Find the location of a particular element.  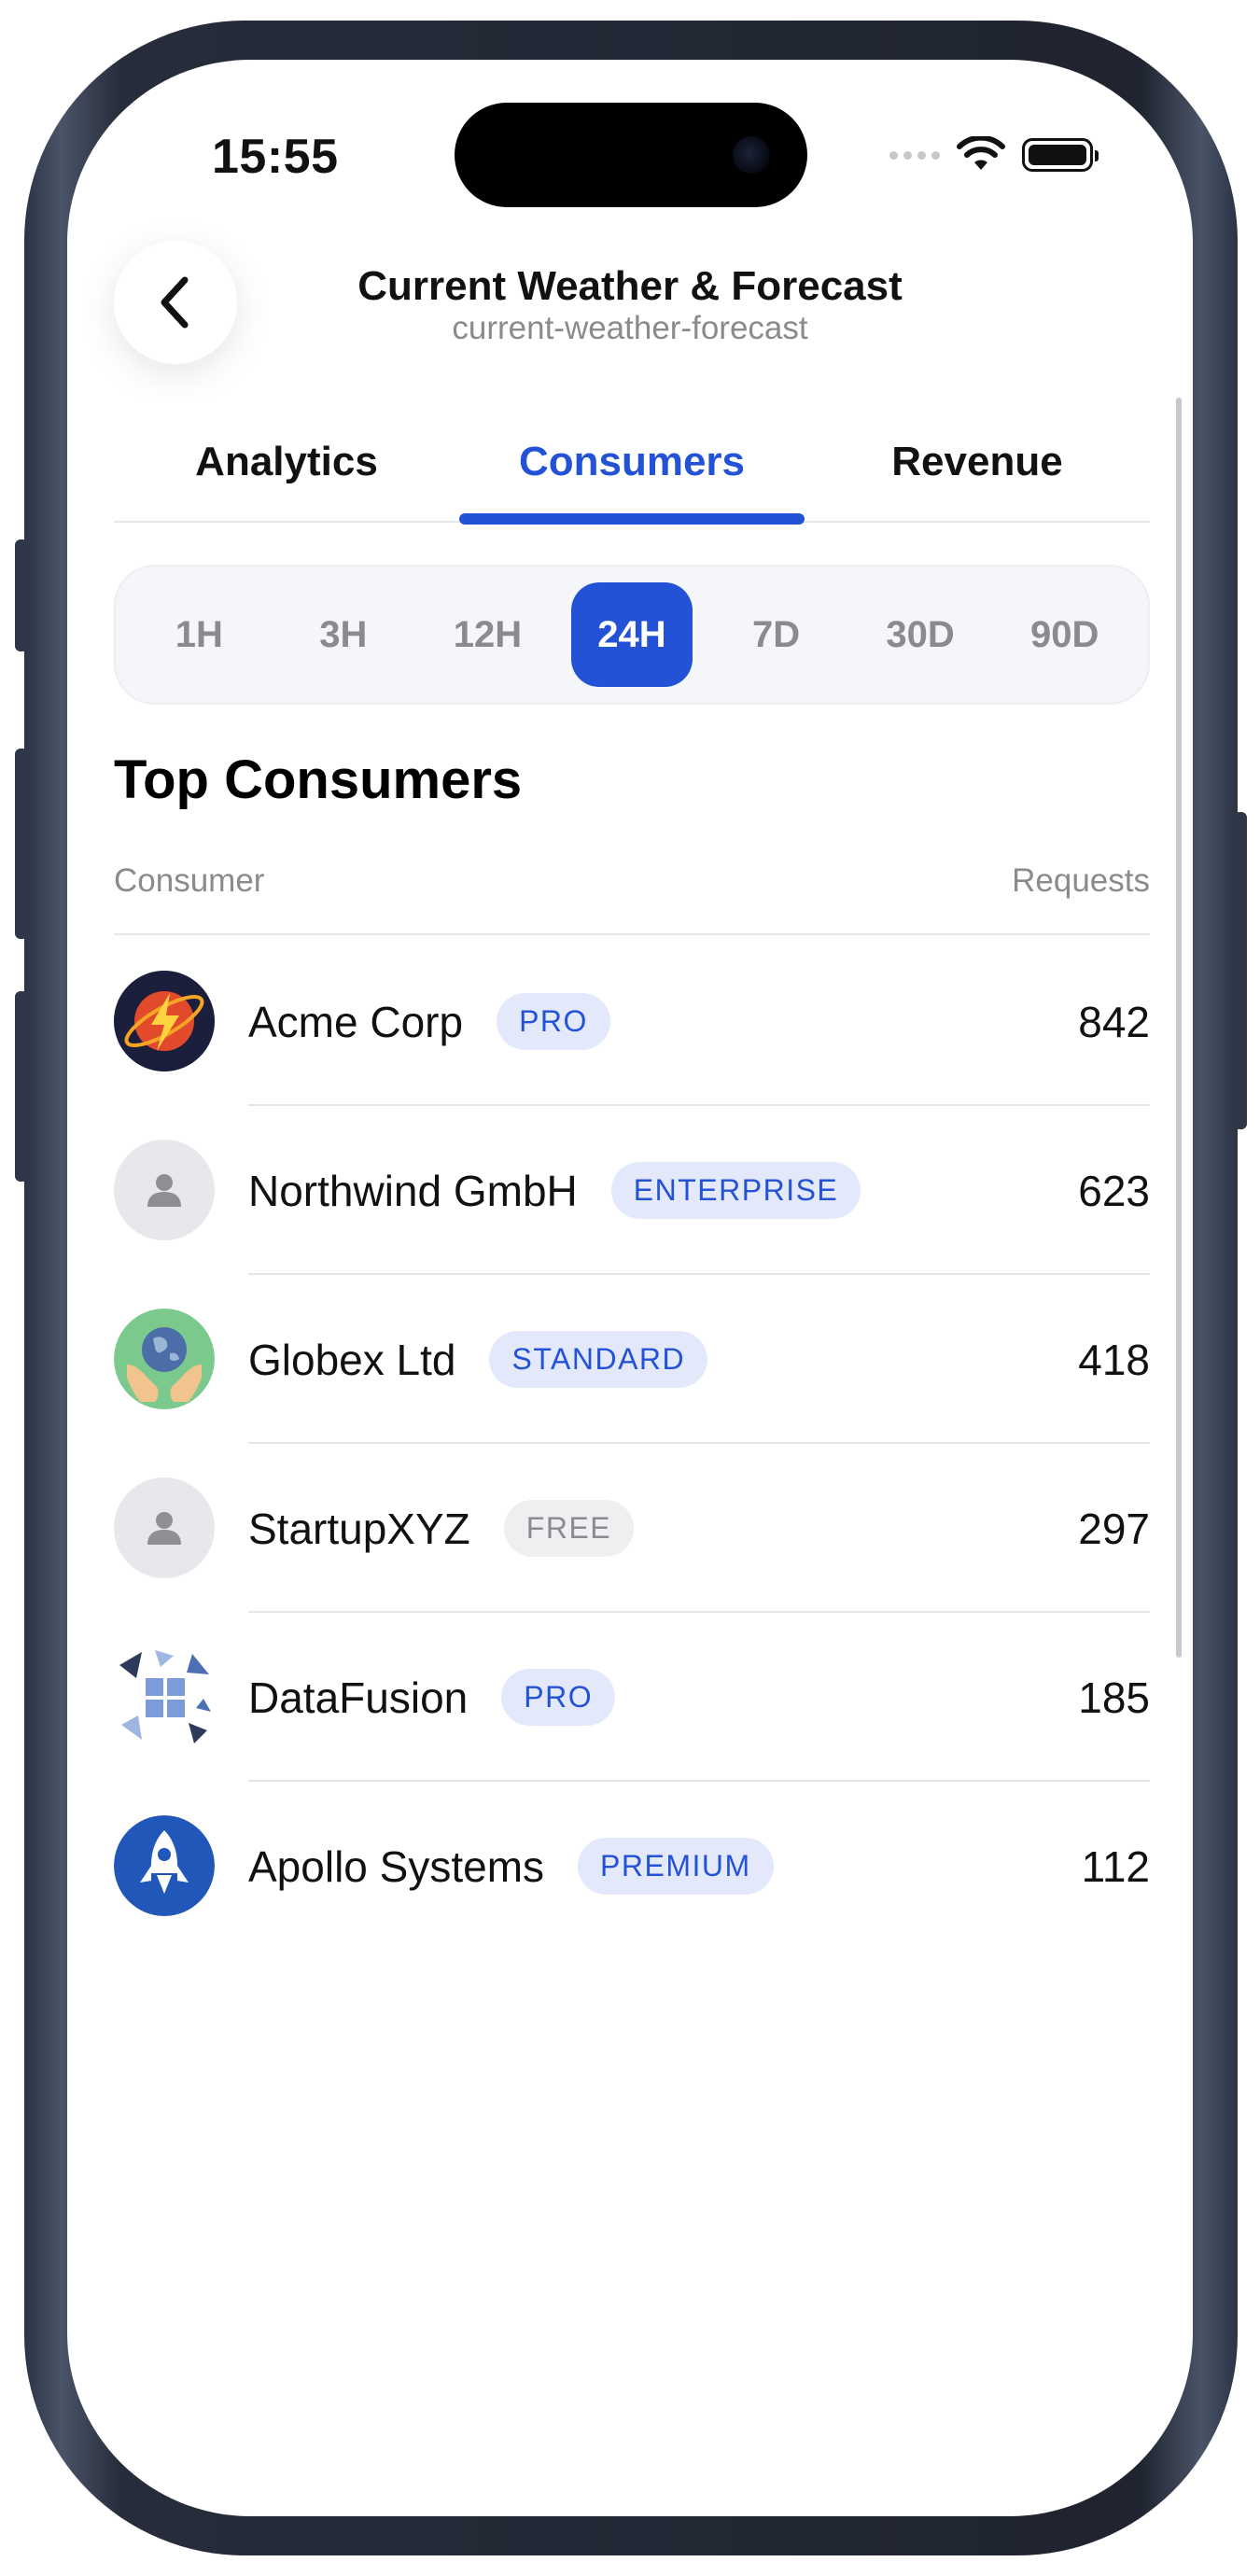

section-title: Top Consumers is located at coordinates (318, 779).